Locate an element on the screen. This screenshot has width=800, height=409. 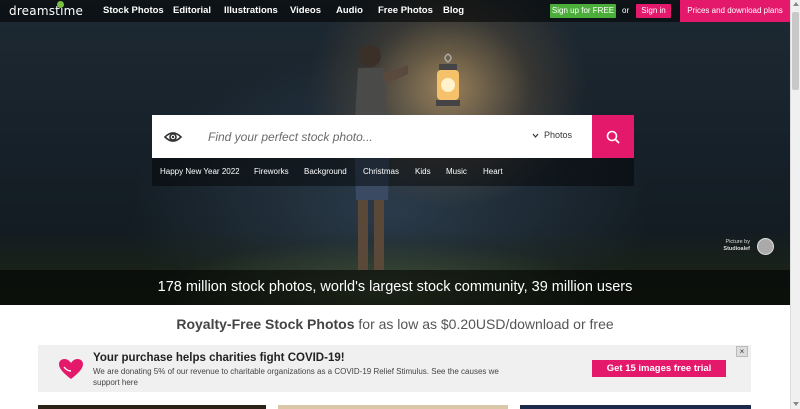
tag-happy-new-year: Happy New Year 2022 is located at coordinates (200, 171).